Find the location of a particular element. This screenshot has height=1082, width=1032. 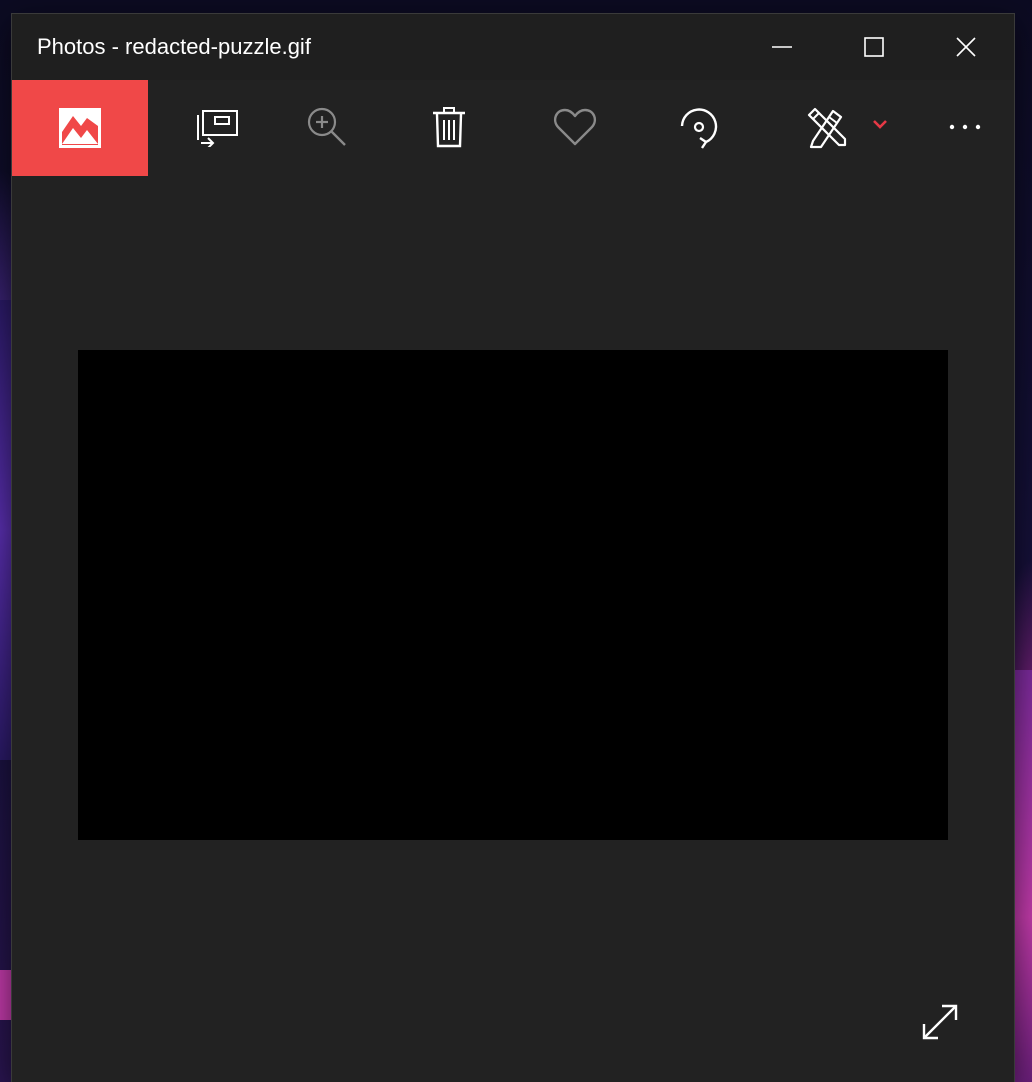

minimize-button is located at coordinates (782, 47).